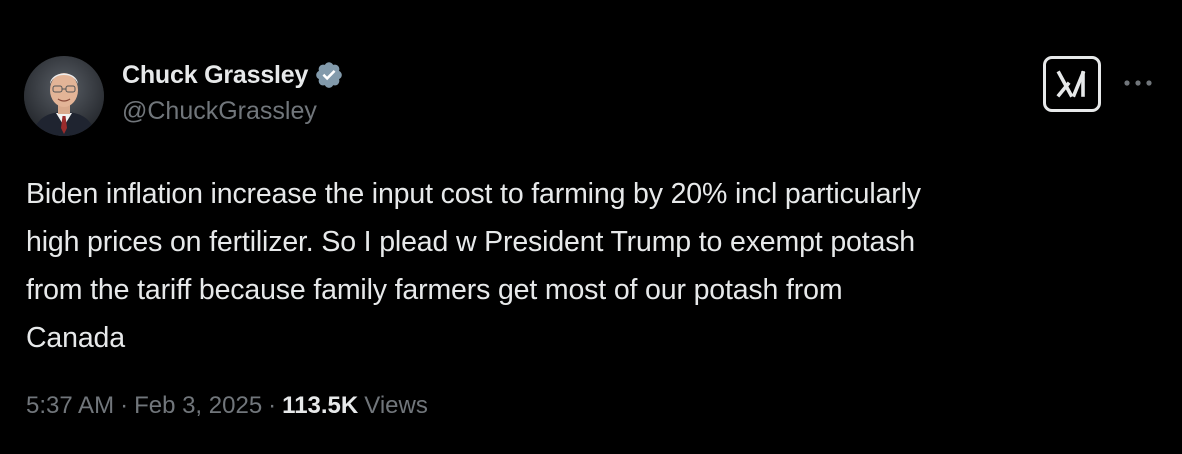 The width and height of the screenshot is (1182, 454). Describe the element at coordinates (329, 75) in the screenshot. I see `verified-badge-icon` at that location.